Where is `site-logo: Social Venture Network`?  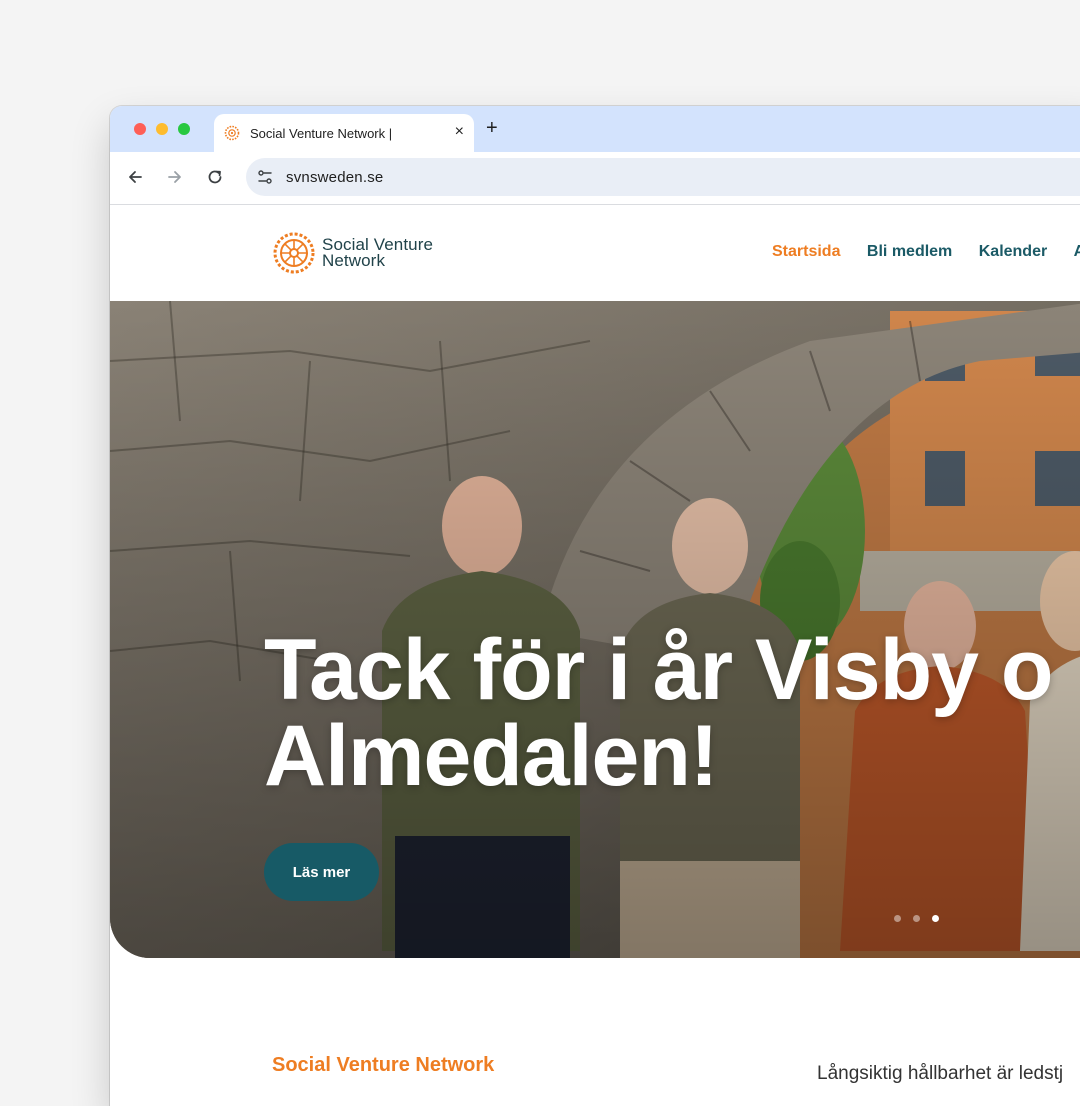
site-logo: Social Venture Network is located at coordinates (372, 253).